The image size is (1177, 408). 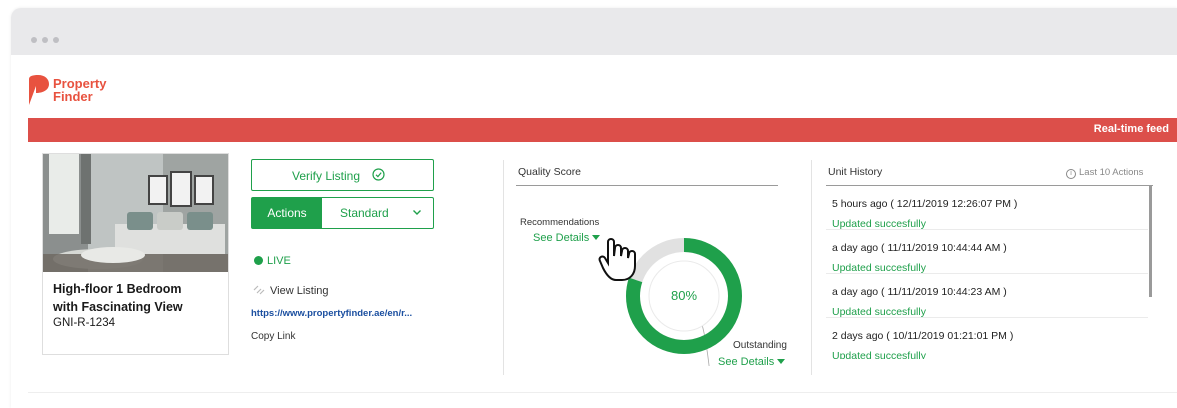 I want to click on outstanding-label: Outstanding, so click(x=760, y=345).